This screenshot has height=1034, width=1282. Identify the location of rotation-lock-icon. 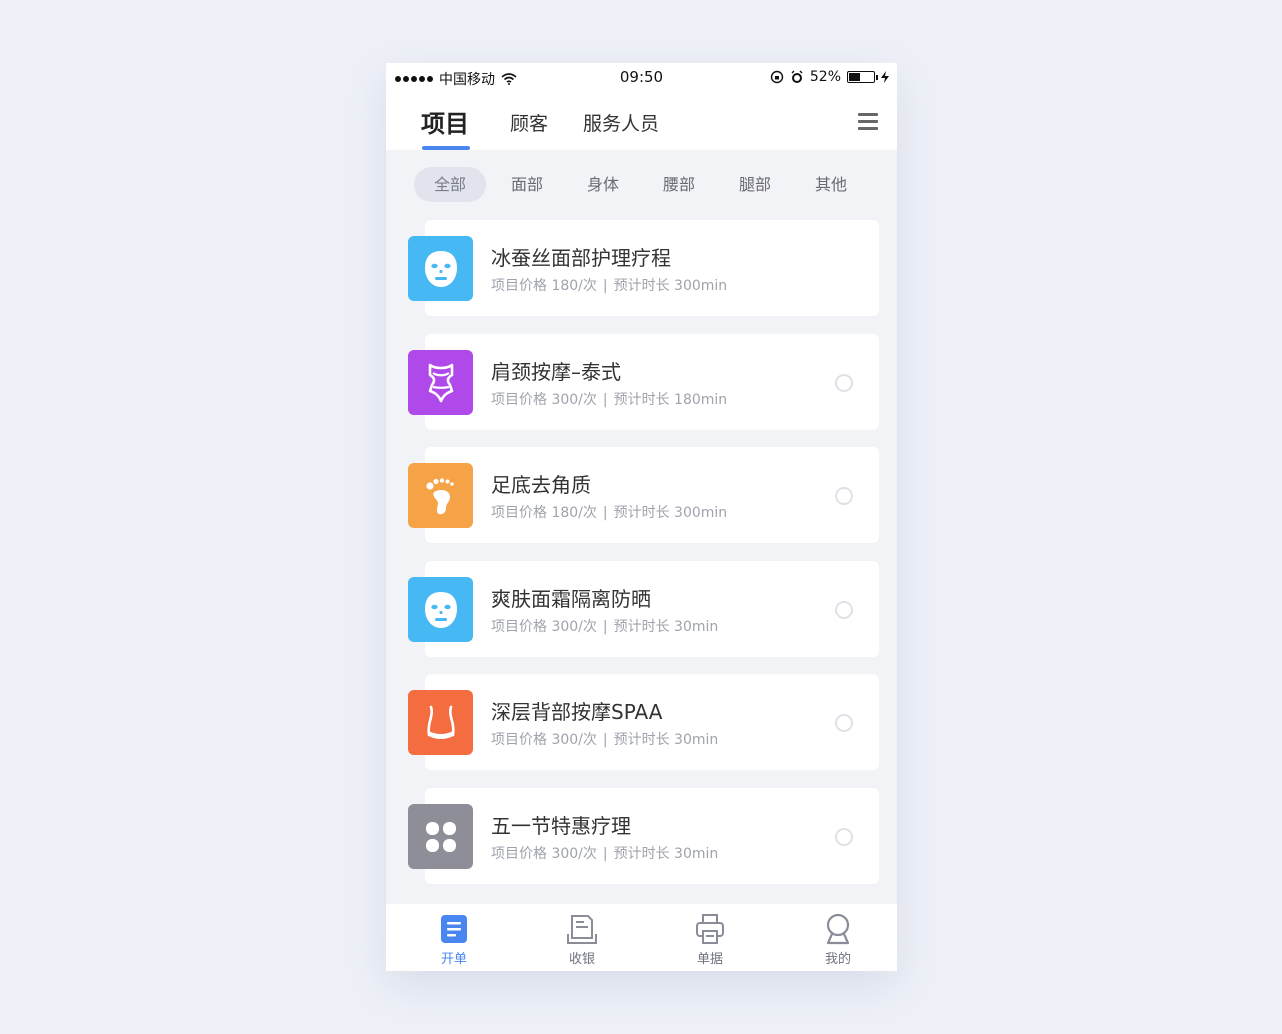
(777, 77).